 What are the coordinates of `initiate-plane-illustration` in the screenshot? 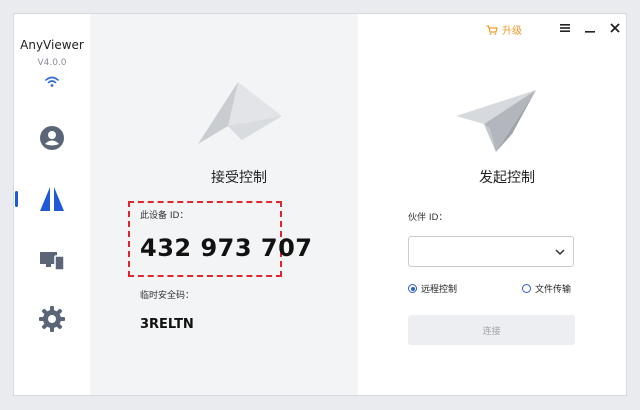 It's located at (496, 121).